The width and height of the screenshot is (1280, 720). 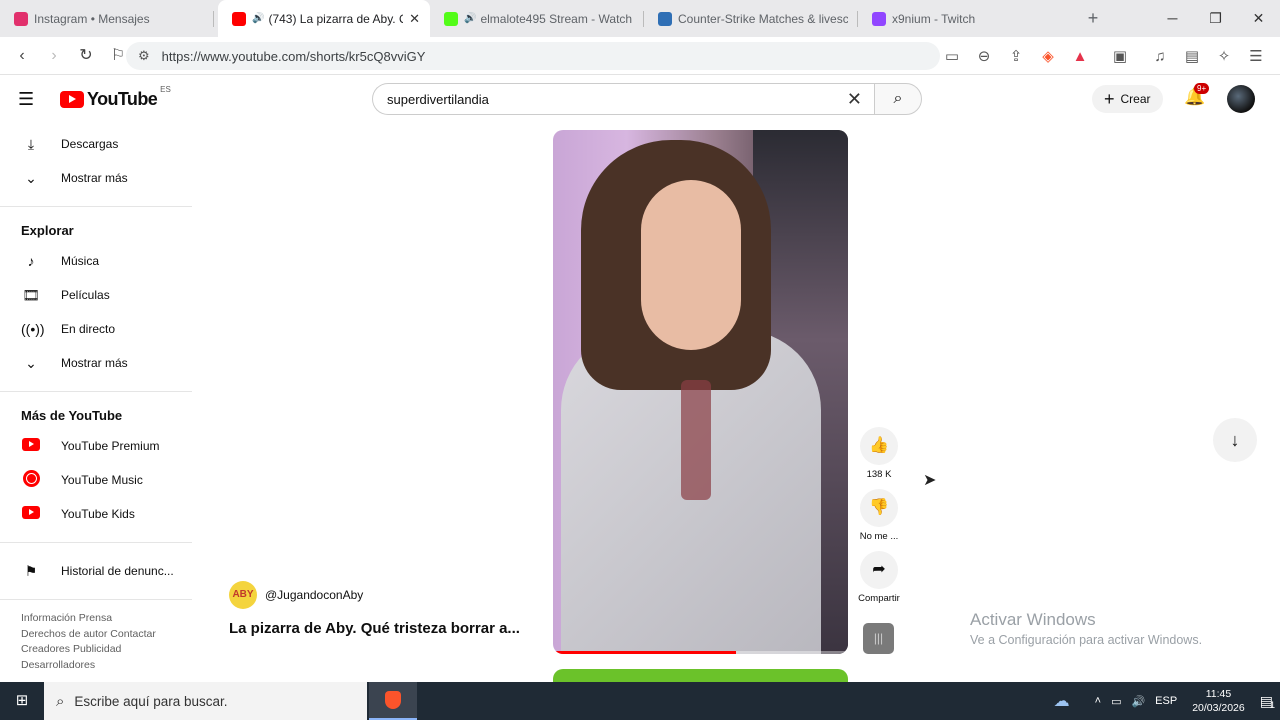 What do you see at coordinates (96, 261) in the screenshot?
I see `sidebar-item-musica: ♪ Música` at bounding box center [96, 261].